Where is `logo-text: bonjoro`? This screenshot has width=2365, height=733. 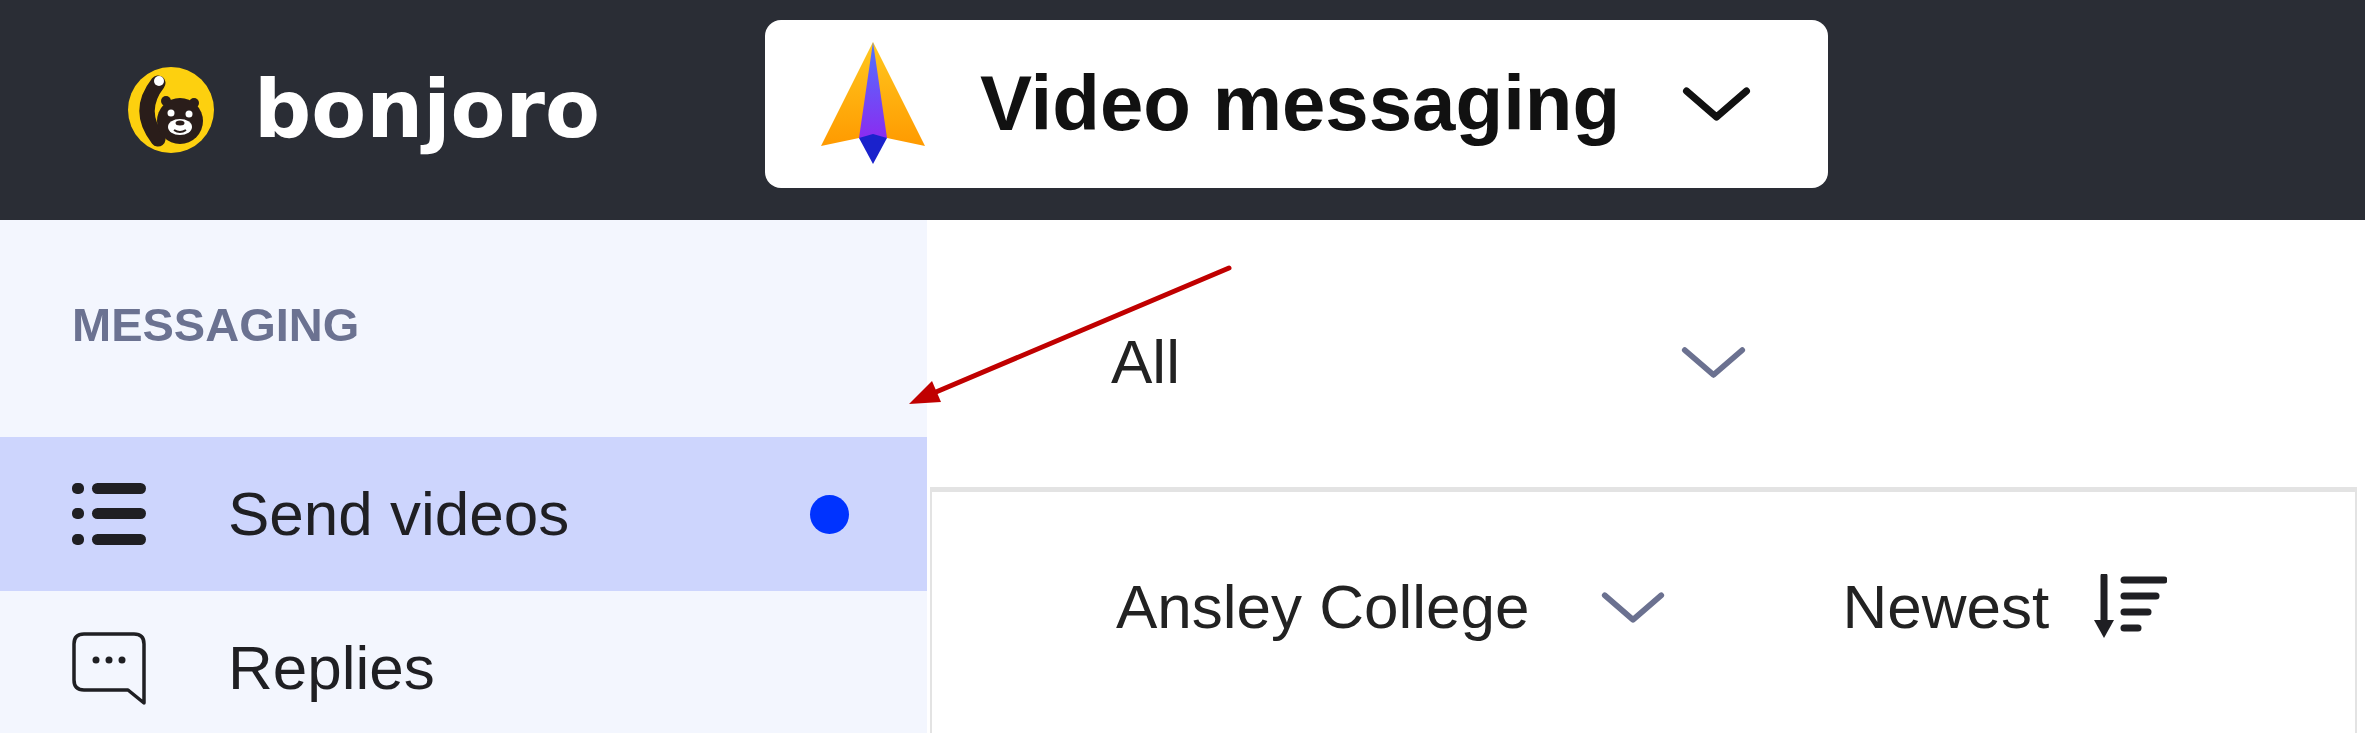
logo-text: bonjoro is located at coordinates (427, 110).